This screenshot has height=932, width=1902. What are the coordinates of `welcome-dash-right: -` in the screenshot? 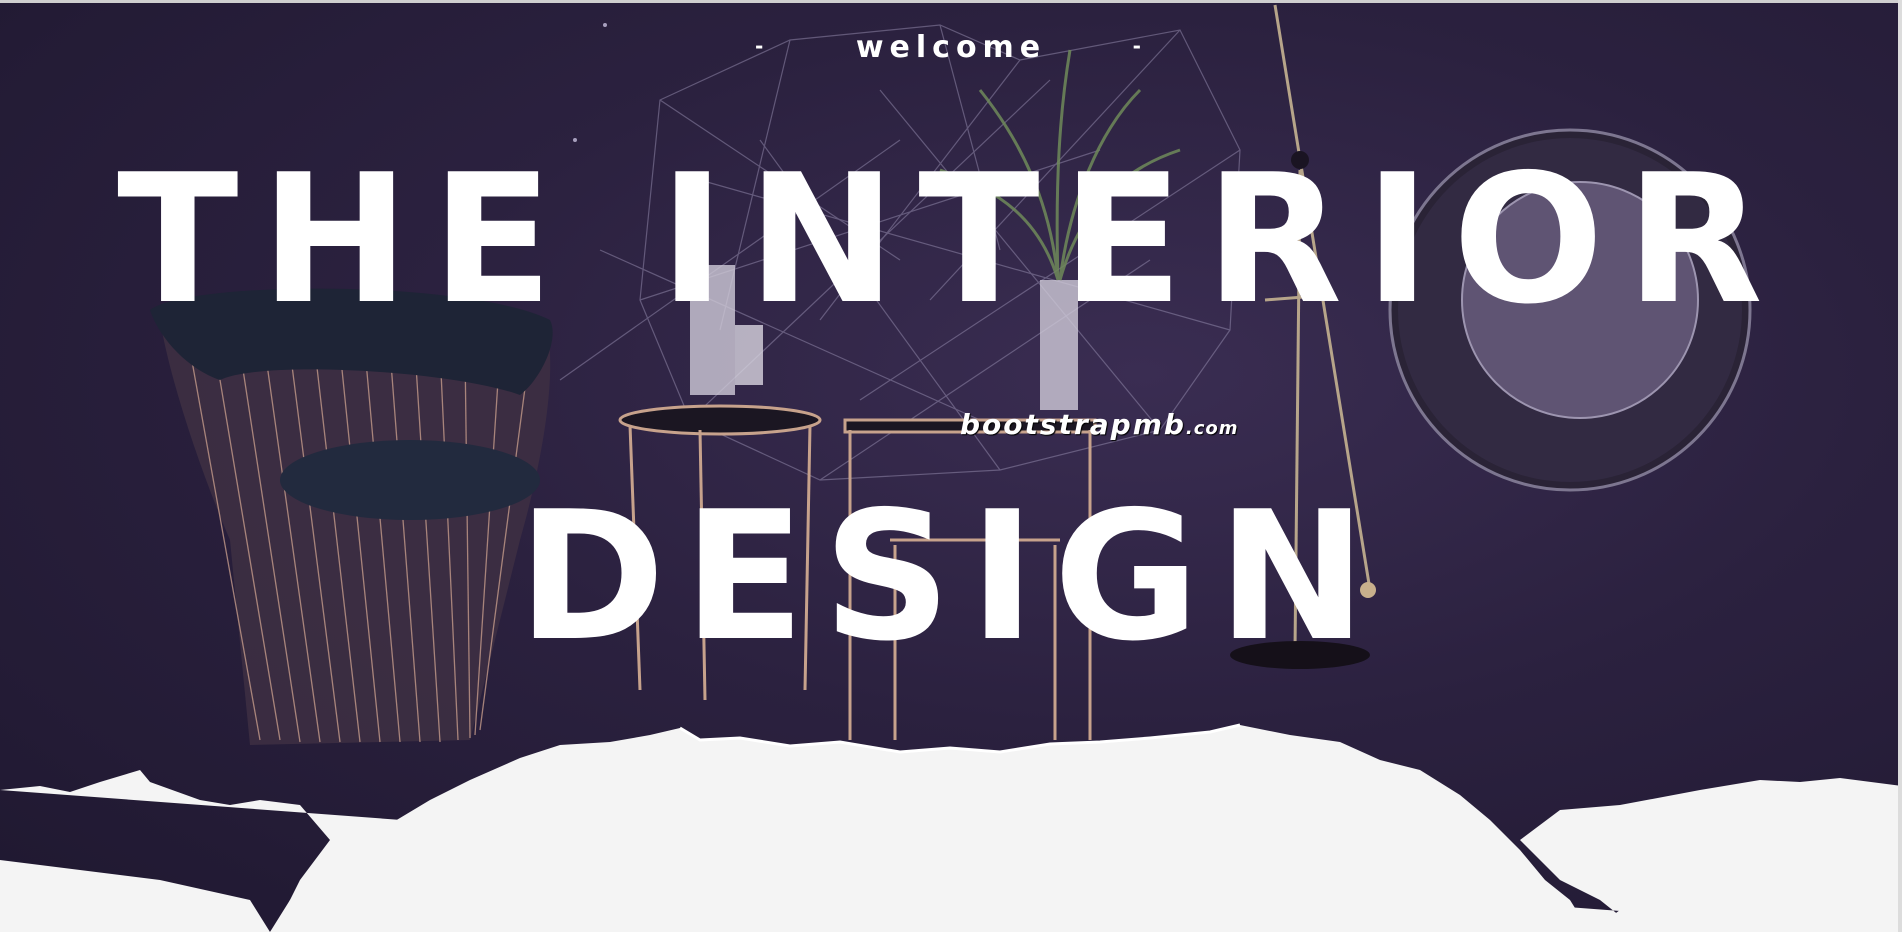 It's located at (1139, 46).